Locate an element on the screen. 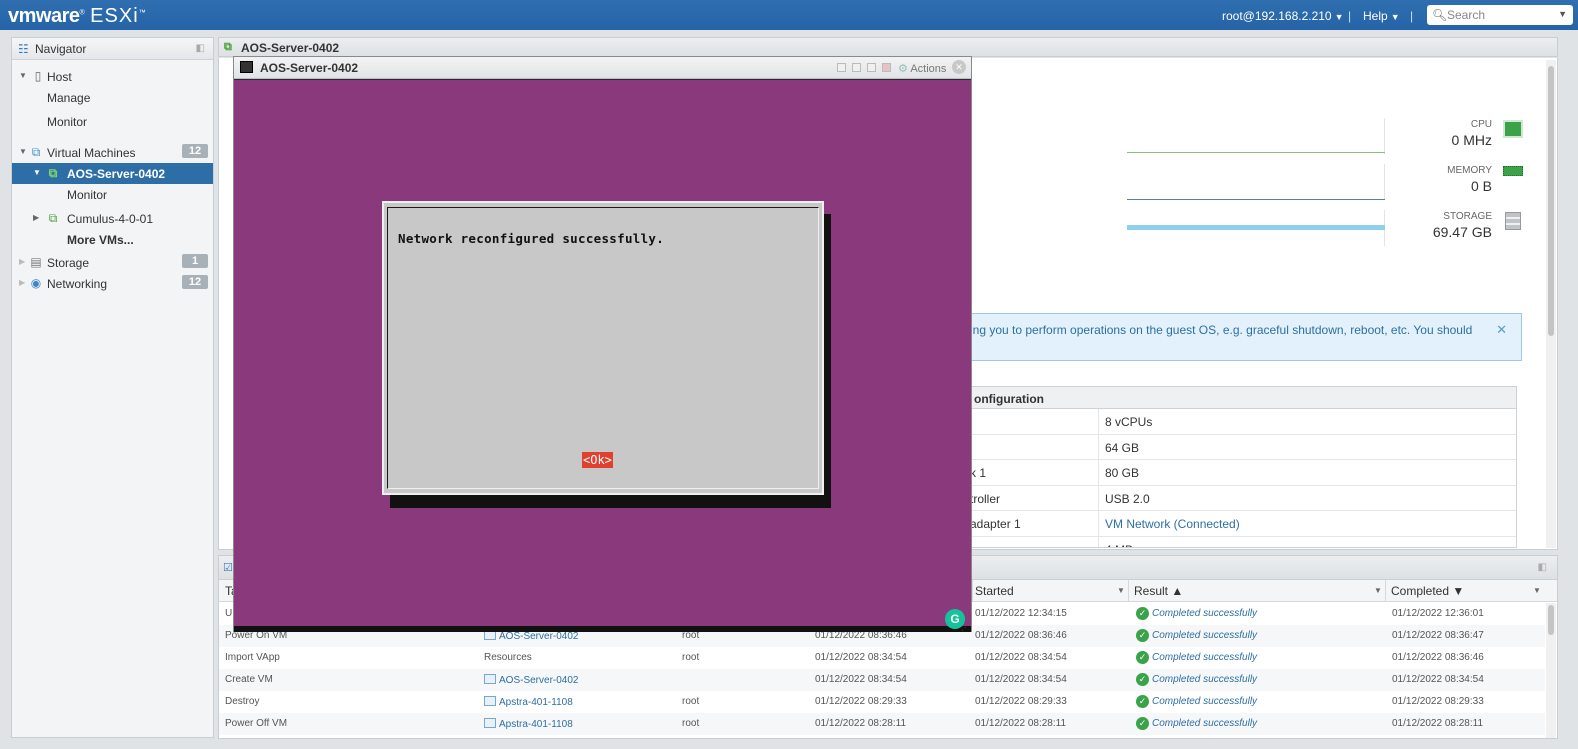 This screenshot has width=1578, height=749. gear-icon: ⚙ is located at coordinates (903, 69).